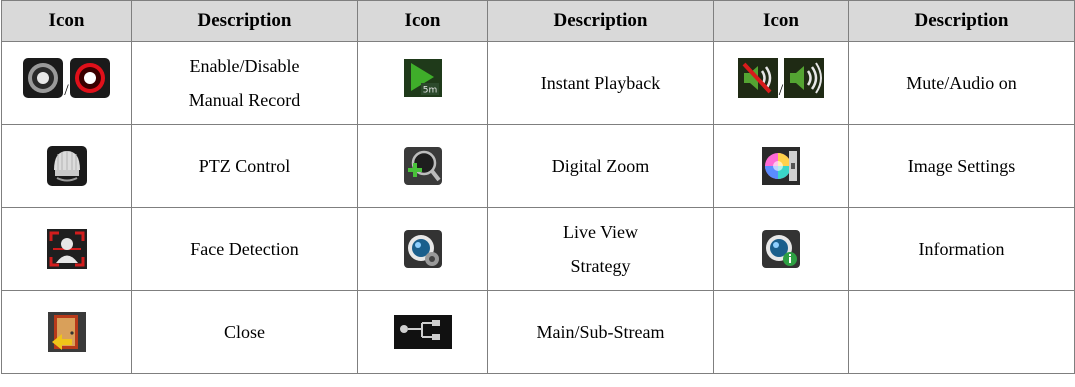 Image resolution: width=1075 pixels, height=387 pixels. I want to click on description-cell: Instant Playback, so click(600, 83).